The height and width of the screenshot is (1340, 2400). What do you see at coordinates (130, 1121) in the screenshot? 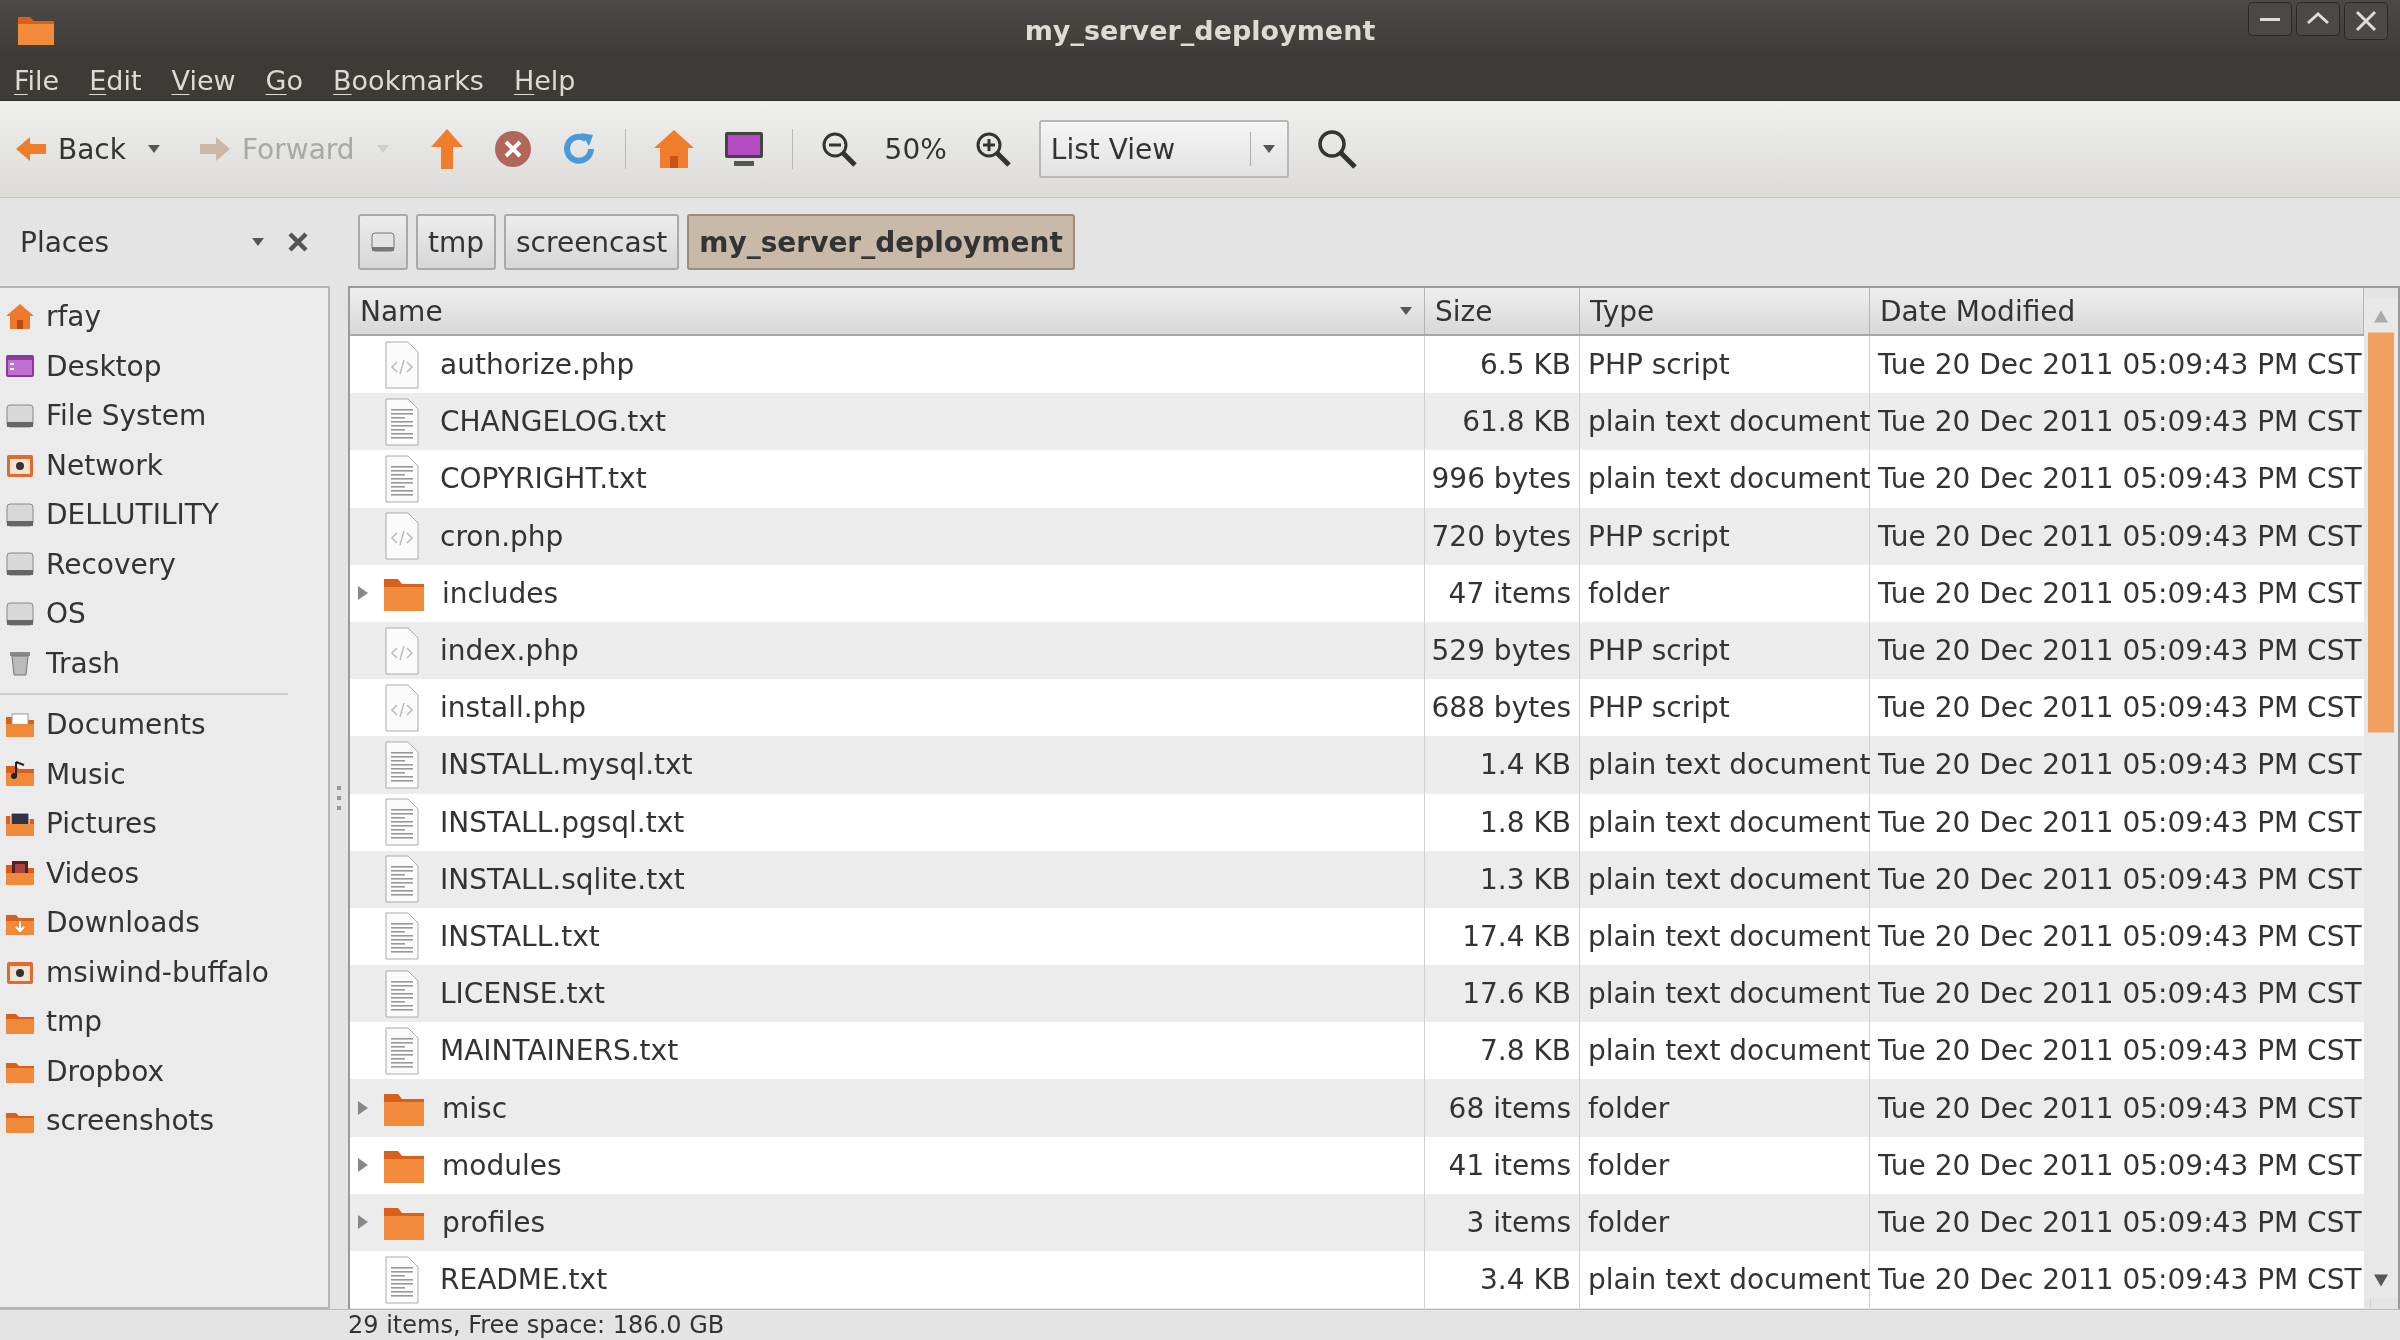
I see `sidebar-item: screenshots` at bounding box center [130, 1121].